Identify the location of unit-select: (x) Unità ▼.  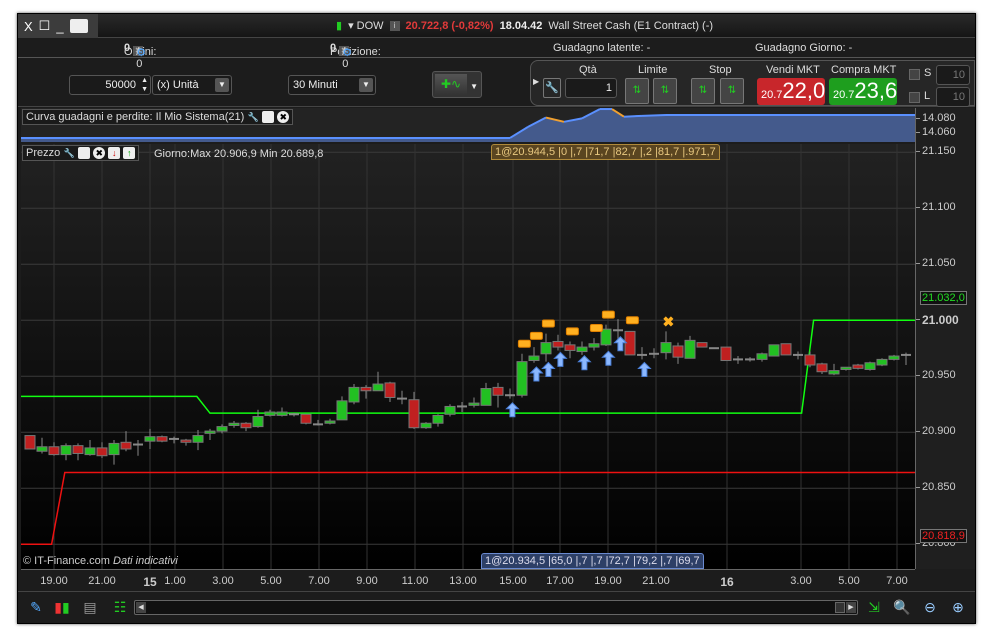
(192, 85).